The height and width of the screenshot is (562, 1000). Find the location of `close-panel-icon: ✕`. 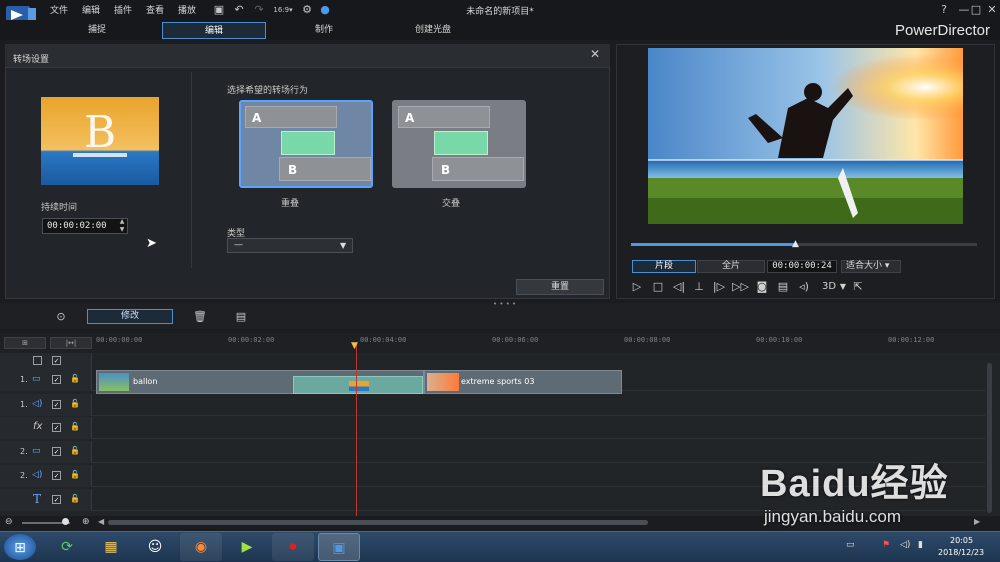

close-panel-icon: ✕ is located at coordinates (595, 54).